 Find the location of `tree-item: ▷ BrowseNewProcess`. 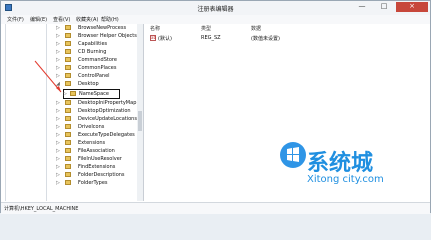

tree-item: ▷ BrowseNewProcess is located at coordinates (68, 28).